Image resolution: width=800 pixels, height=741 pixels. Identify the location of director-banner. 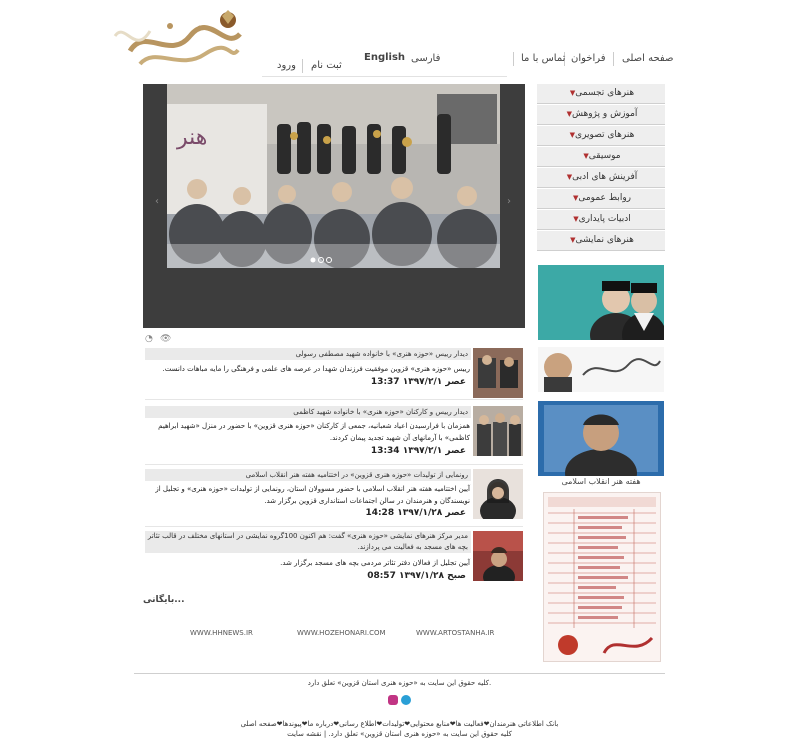
(601, 438).